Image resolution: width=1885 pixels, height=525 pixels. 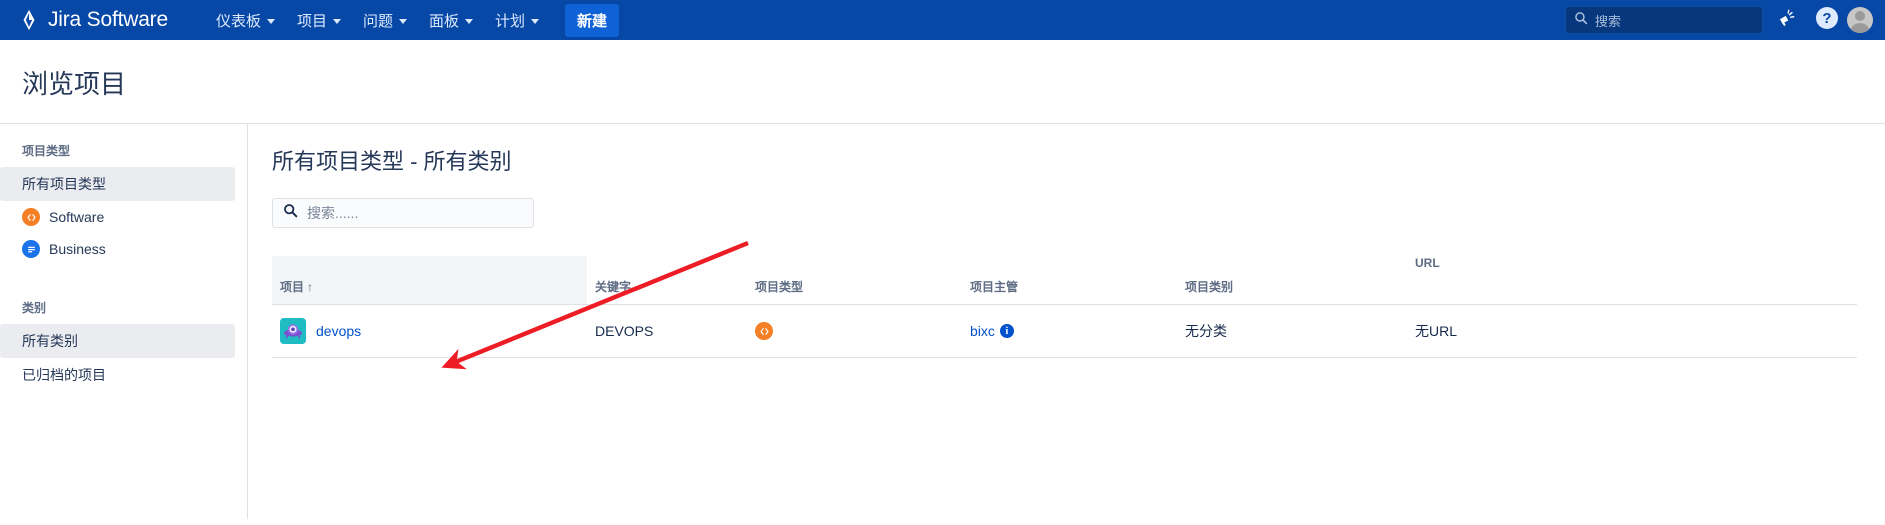 I want to click on sidebar-group-category: 类别 所有类别 已归档的项目, so click(x=123, y=345).